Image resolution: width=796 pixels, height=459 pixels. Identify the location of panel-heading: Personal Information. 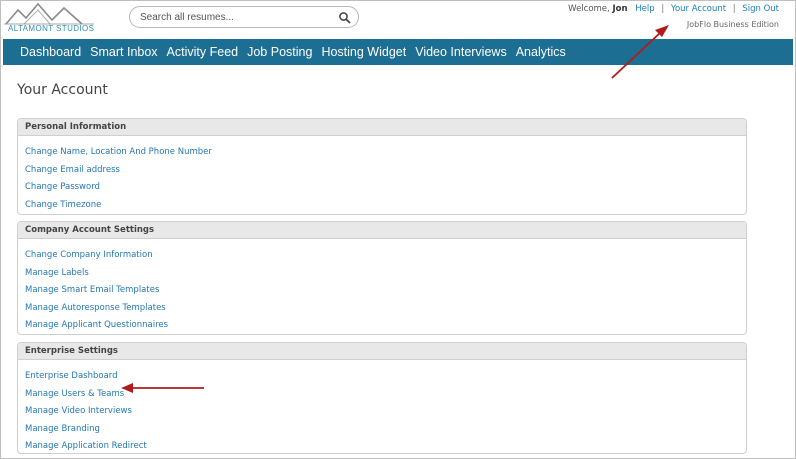
(382, 127).